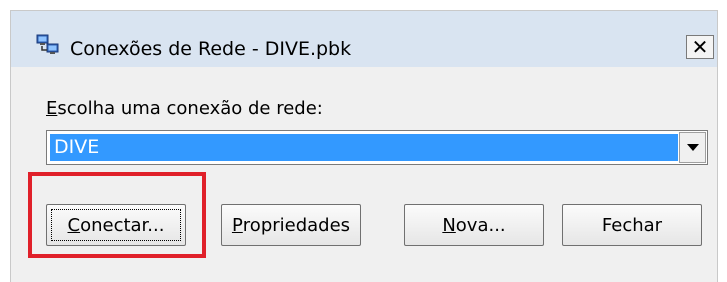 Image resolution: width=727 pixels, height=282 pixels. I want to click on connection-select-value: DIVE, so click(364, 147).